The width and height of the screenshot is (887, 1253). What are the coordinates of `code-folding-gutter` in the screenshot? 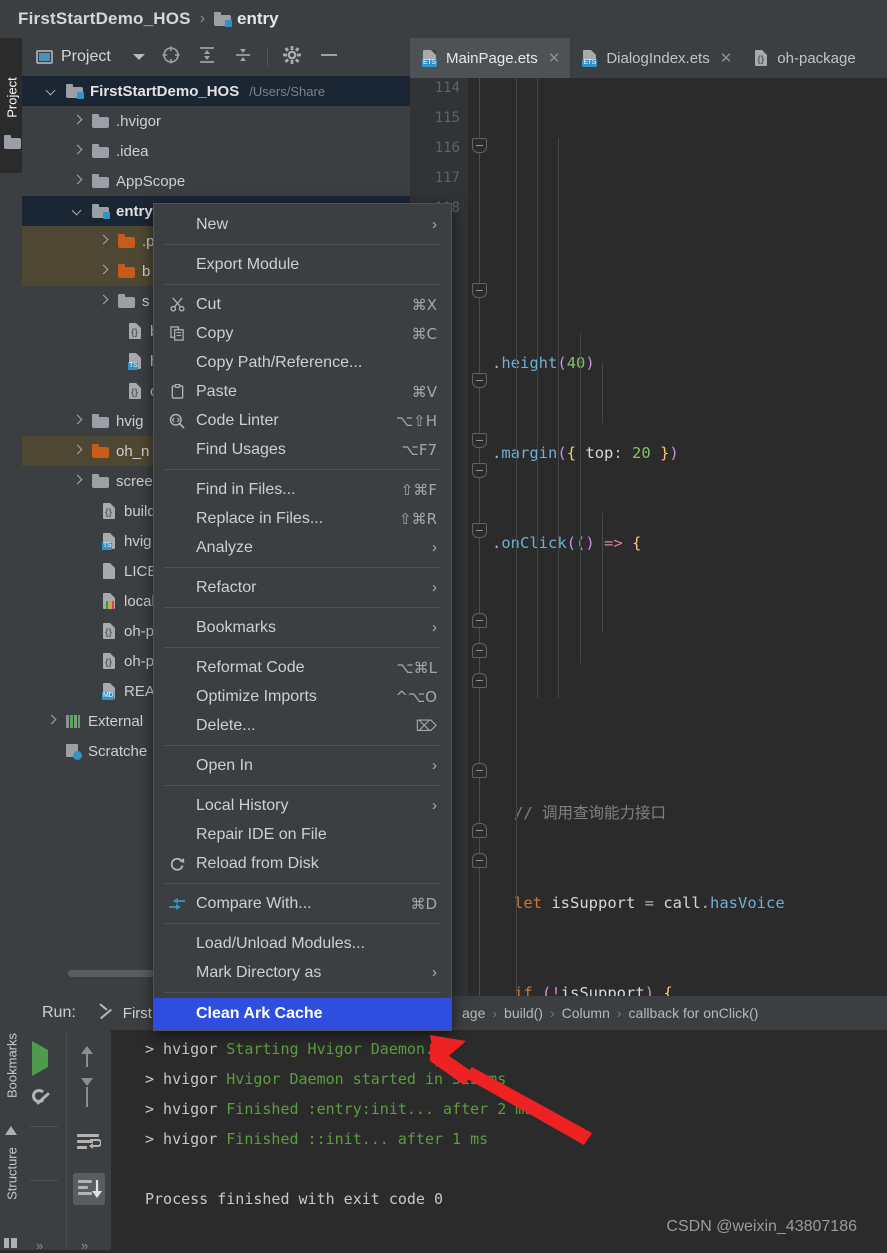 It's located at (480, 537).